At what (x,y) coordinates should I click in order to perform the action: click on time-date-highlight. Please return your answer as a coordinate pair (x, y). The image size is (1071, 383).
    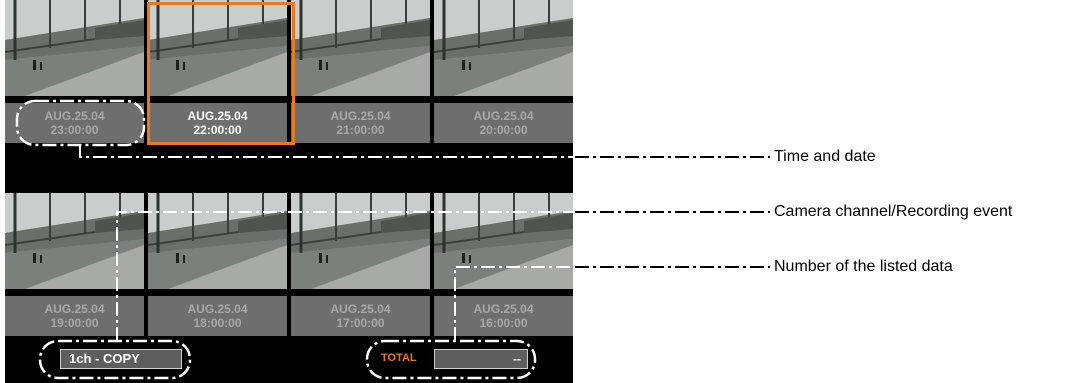
    Looking at the image, I should click on (80, 123).